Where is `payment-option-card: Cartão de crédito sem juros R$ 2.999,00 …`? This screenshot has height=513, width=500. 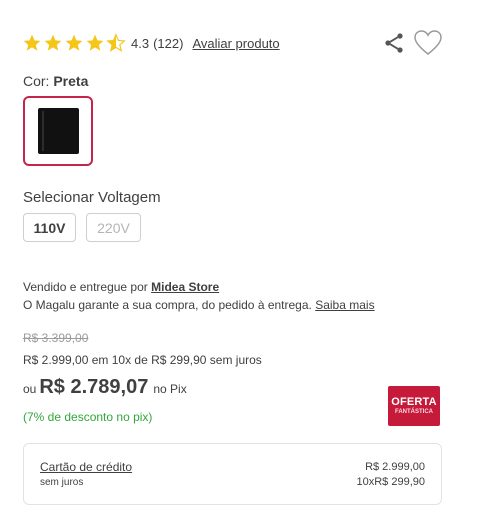
payment-option-card: Cartão de crédito sem juros R$ 2.999,00 … is located at coordinates (232, 474).